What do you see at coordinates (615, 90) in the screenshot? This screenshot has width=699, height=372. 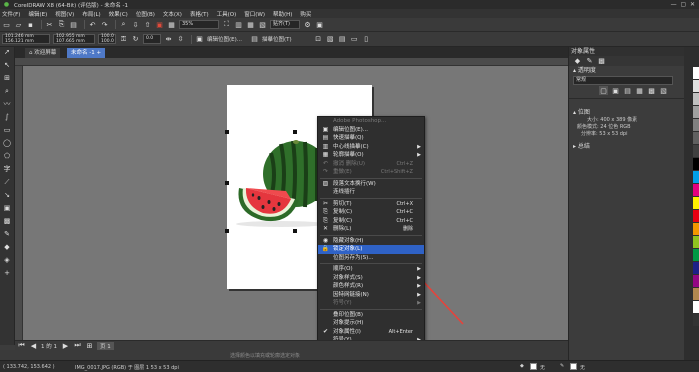 I see `uniform-transparency-icon: ▣` at bounding box center [615, 90].